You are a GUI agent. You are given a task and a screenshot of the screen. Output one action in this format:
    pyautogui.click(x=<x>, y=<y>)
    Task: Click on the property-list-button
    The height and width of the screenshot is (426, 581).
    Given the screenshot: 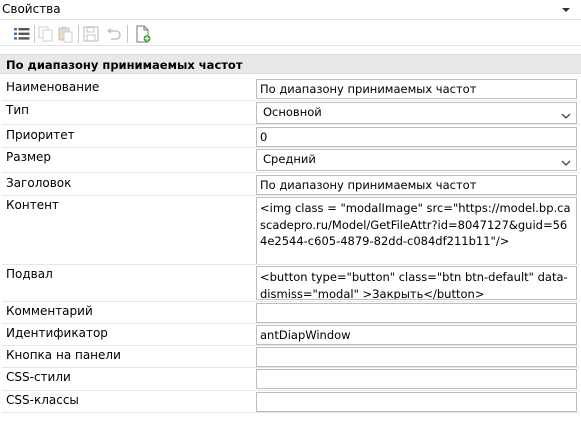 What is the action you would take?
    pyautogui.click(x=22, y=34)
    